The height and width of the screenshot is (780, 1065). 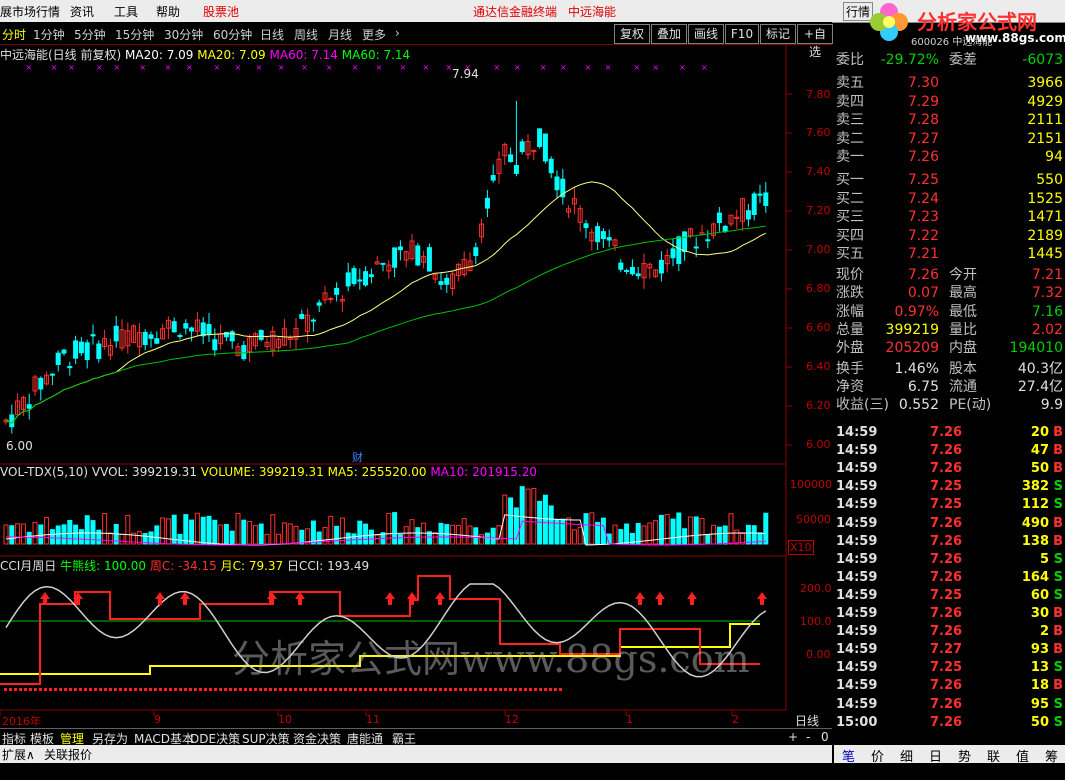 What do you see at coordinates (632, 34) in the screenshot?
I see `adjust-button: 复权` at bounding box center [632, 34].